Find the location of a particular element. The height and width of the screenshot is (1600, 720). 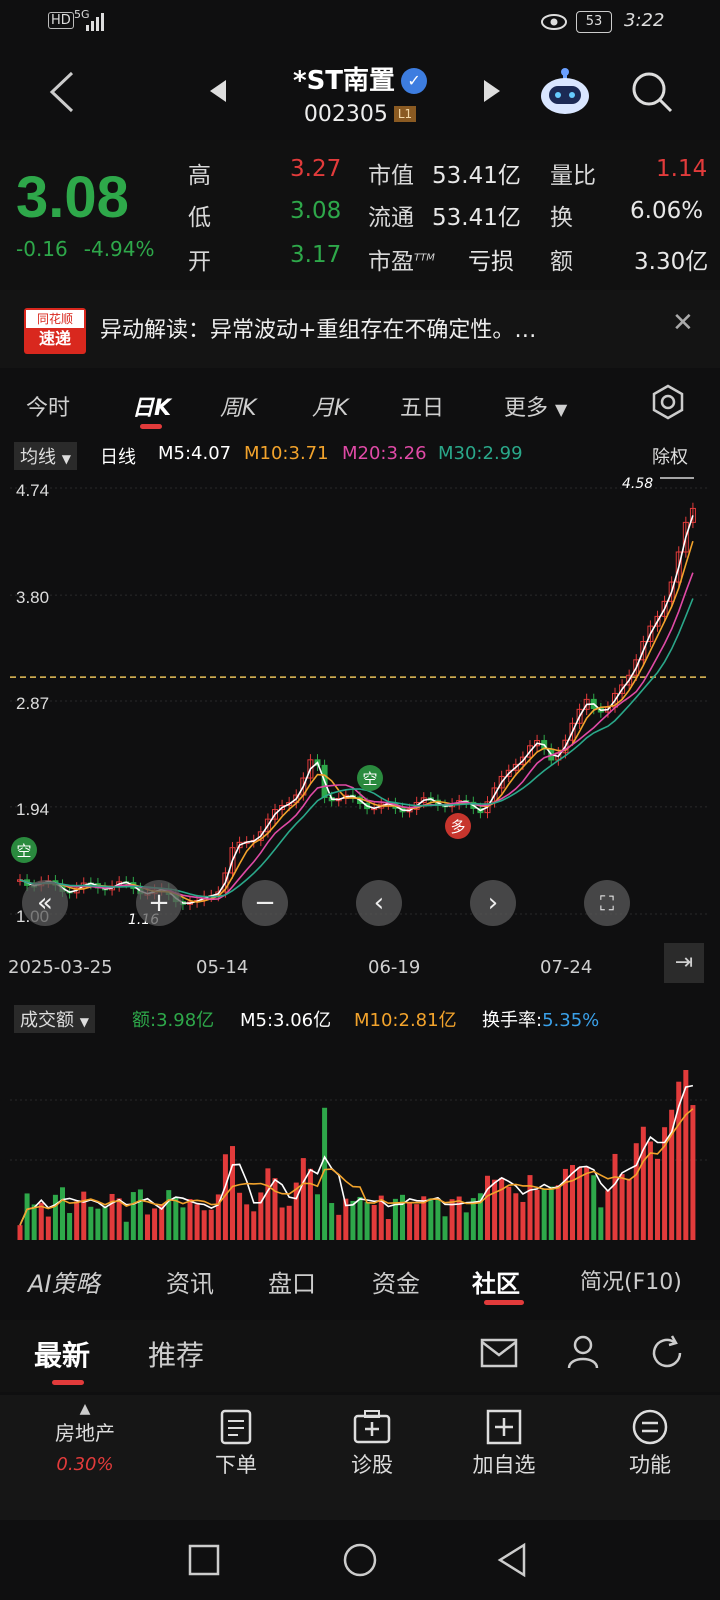

sector-widget: ▲ 房地产 0.30% is located at coordinates (85, 1438).